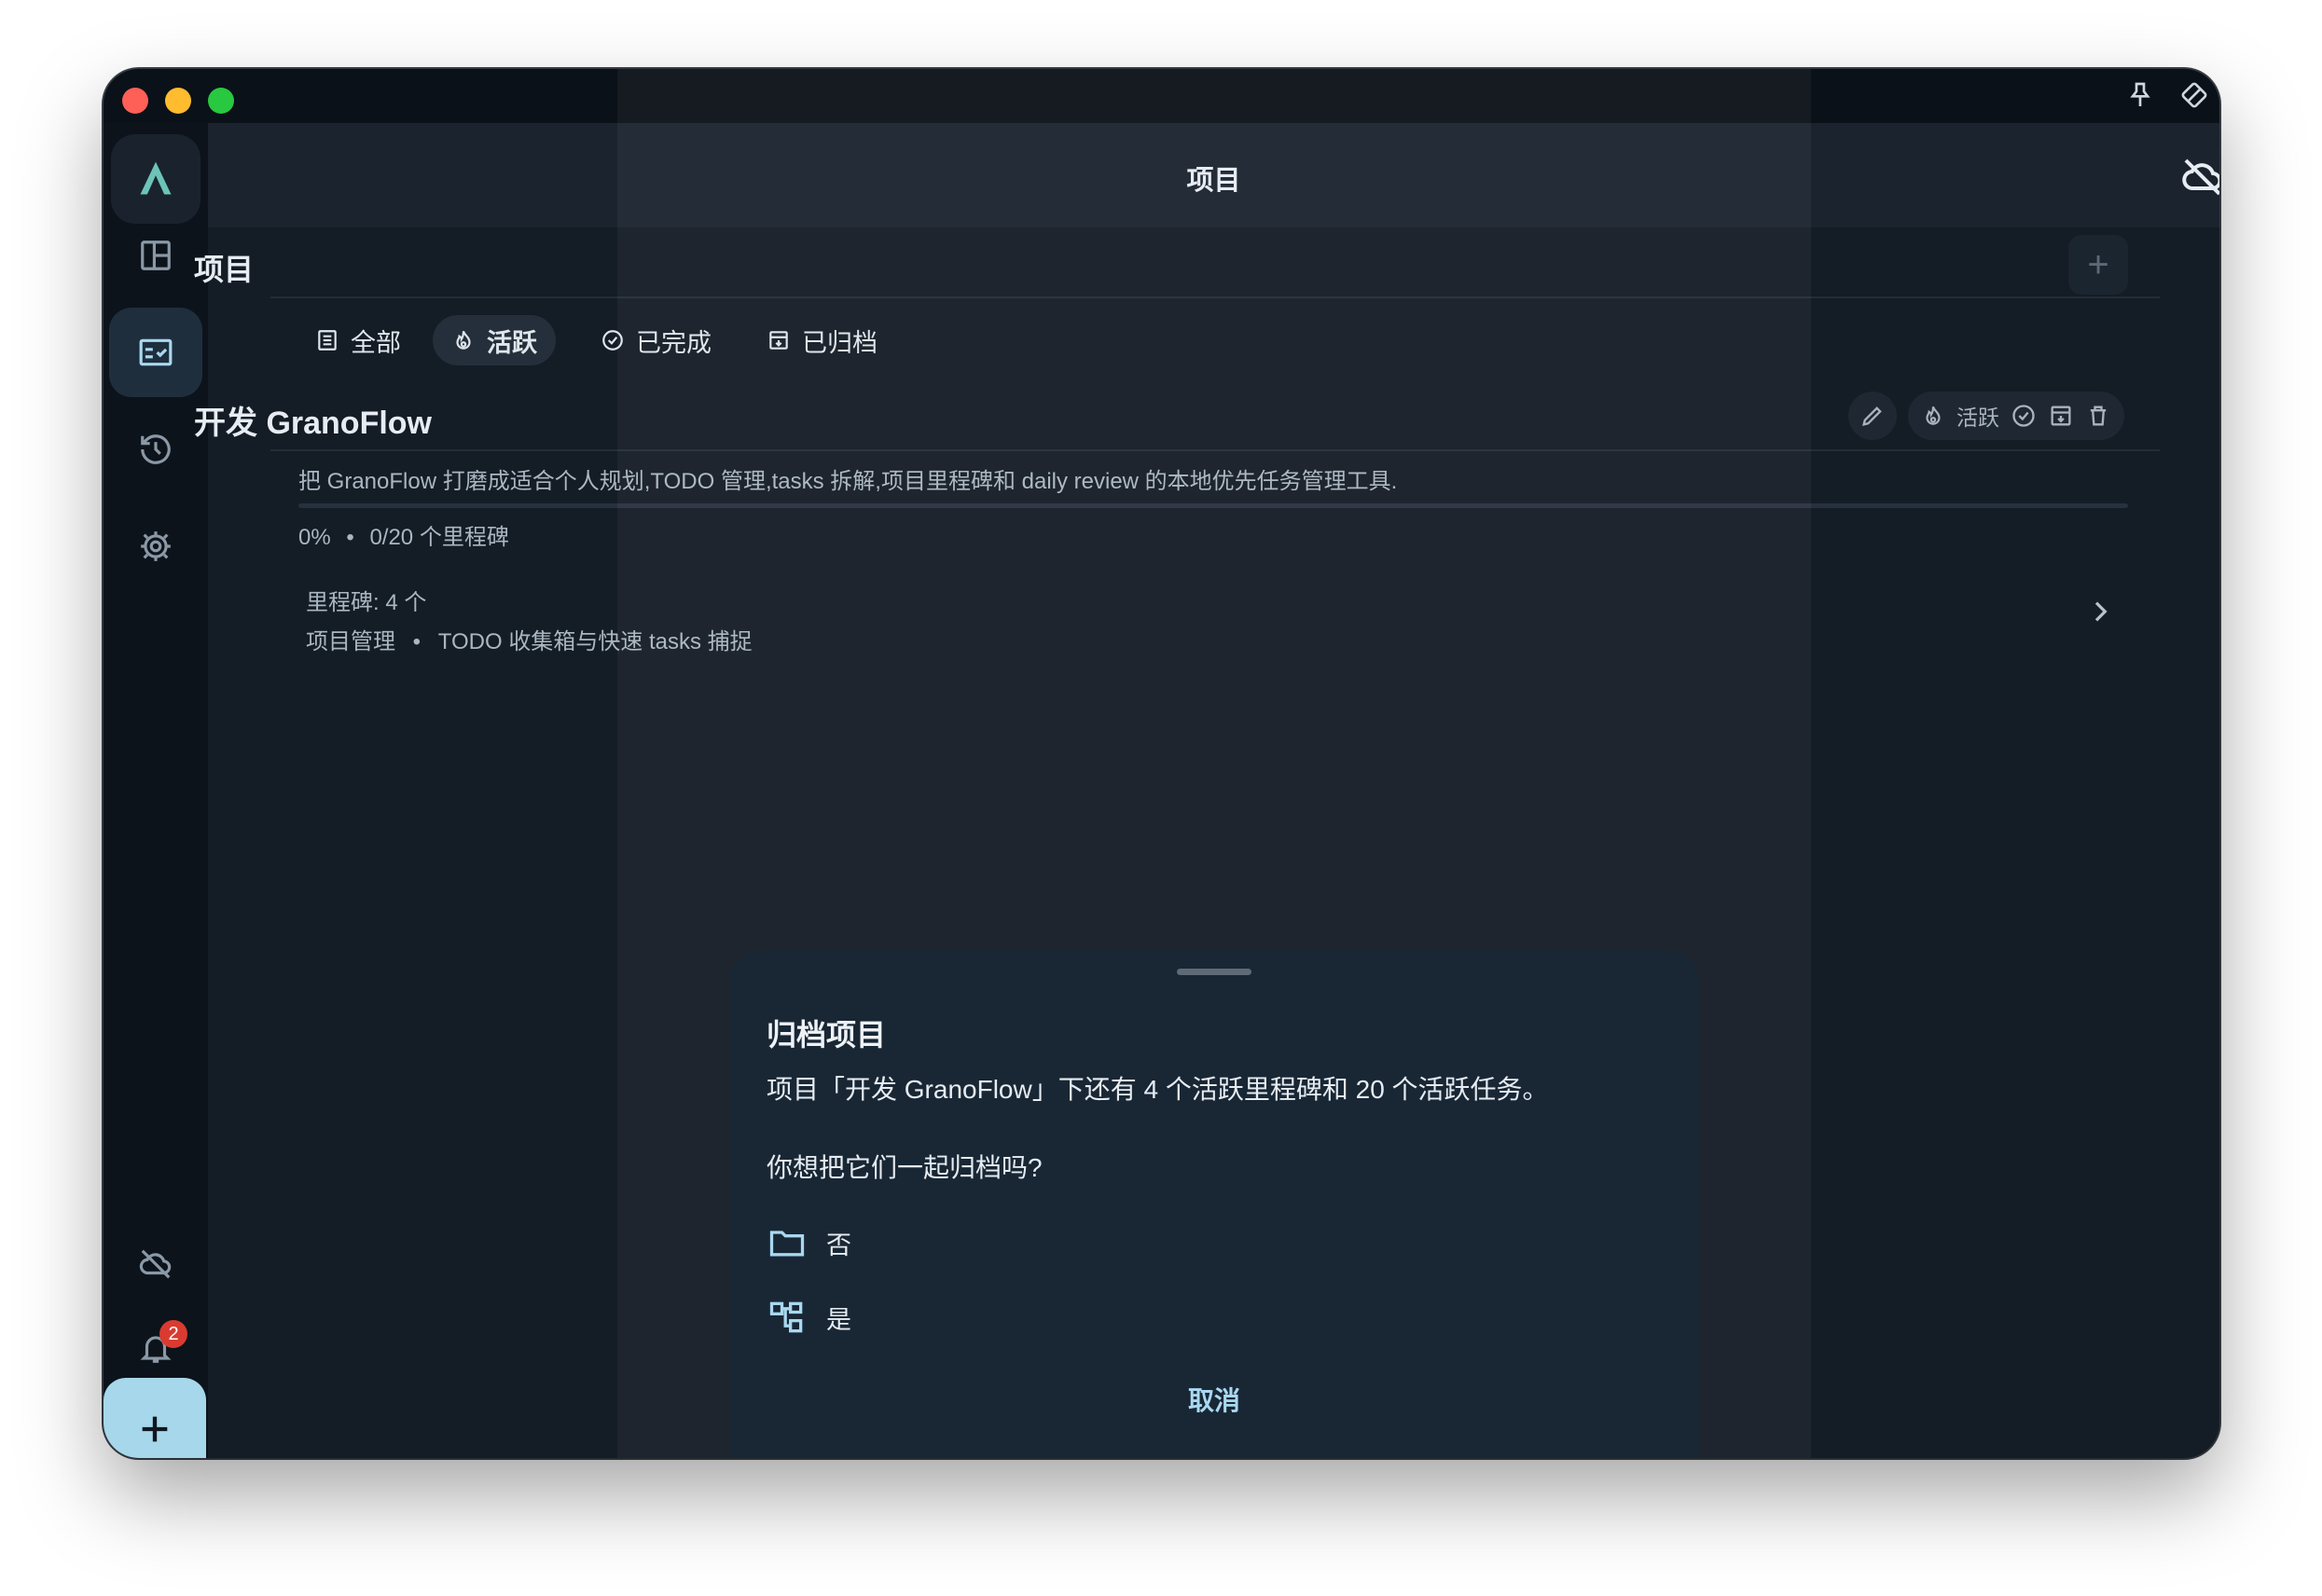  I want to click on folder-icon, so click(787, 1244).